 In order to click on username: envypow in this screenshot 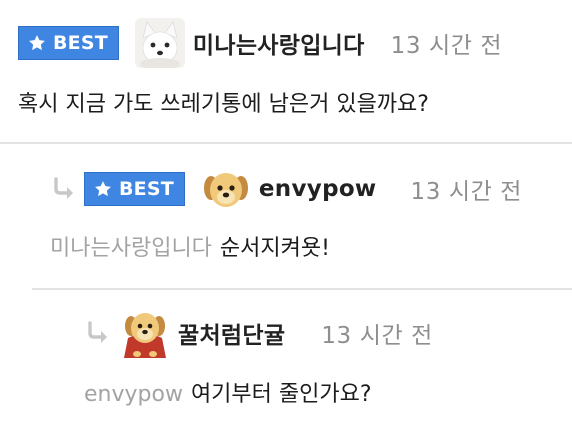, I will do `click(318, 189)`.